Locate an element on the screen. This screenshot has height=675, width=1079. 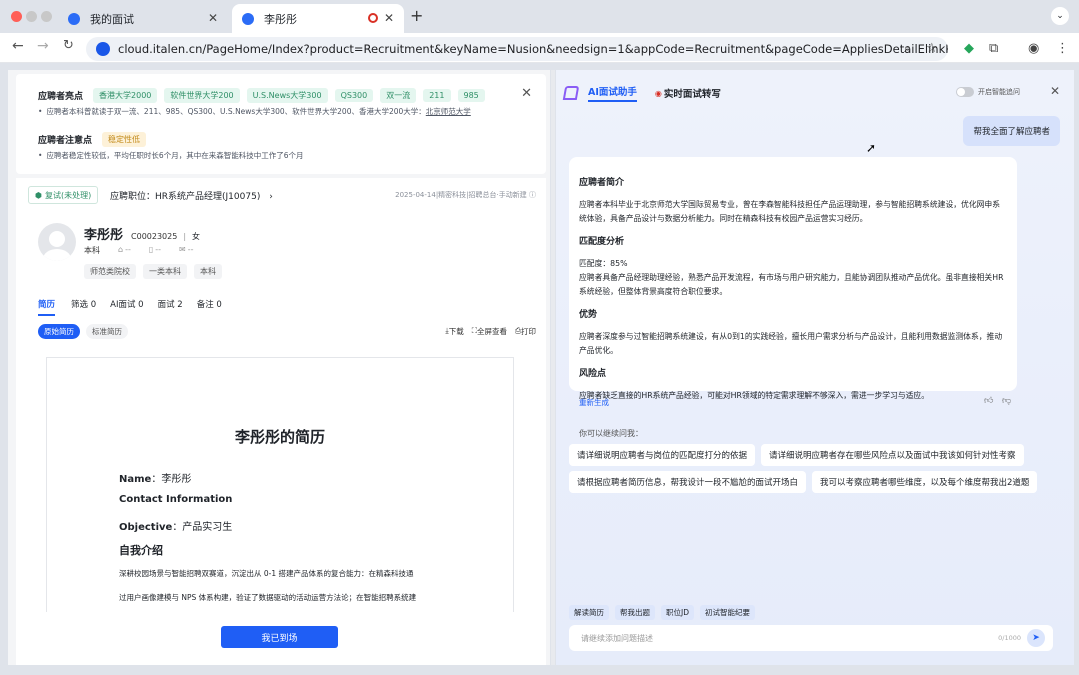
work-years: -- is located at coordinates (128, 249).